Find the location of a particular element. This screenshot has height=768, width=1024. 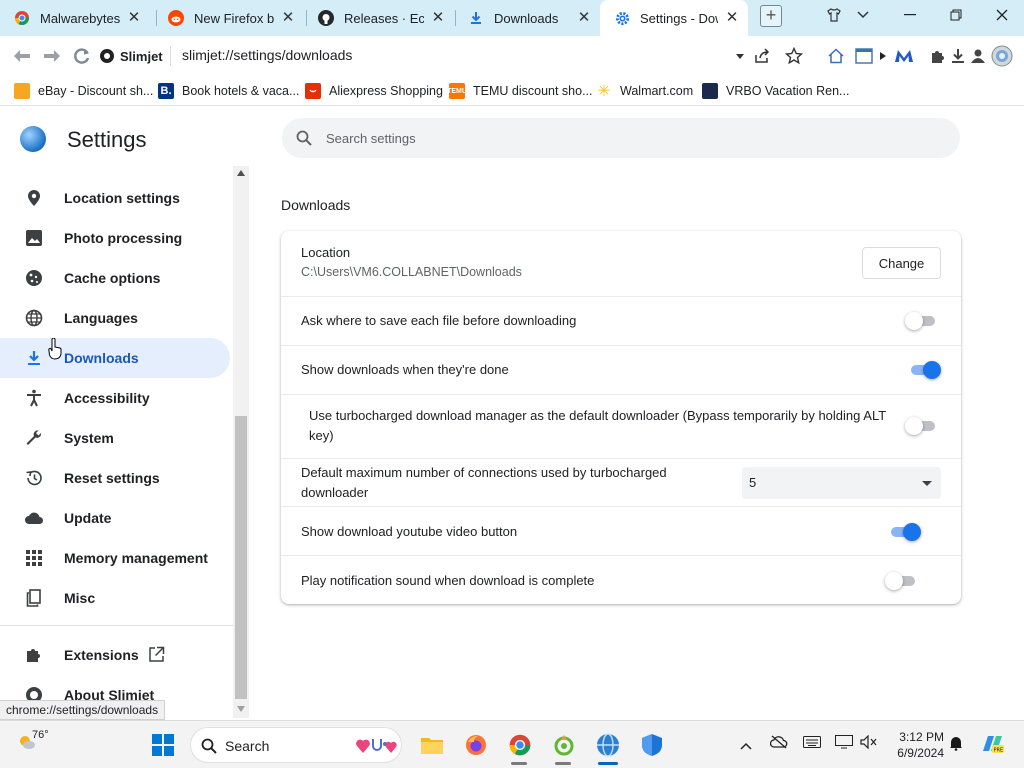

bookmark-walmart: ✳ Walmart.com is located at coordinates (644, 91).